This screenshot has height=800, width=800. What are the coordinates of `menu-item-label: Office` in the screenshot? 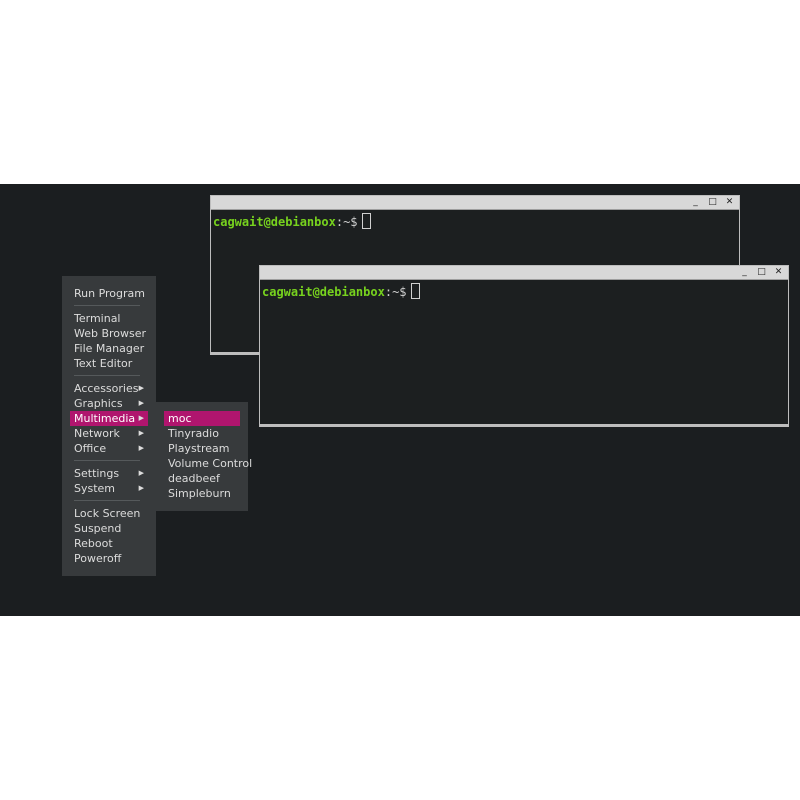 It's located at (90, 448).